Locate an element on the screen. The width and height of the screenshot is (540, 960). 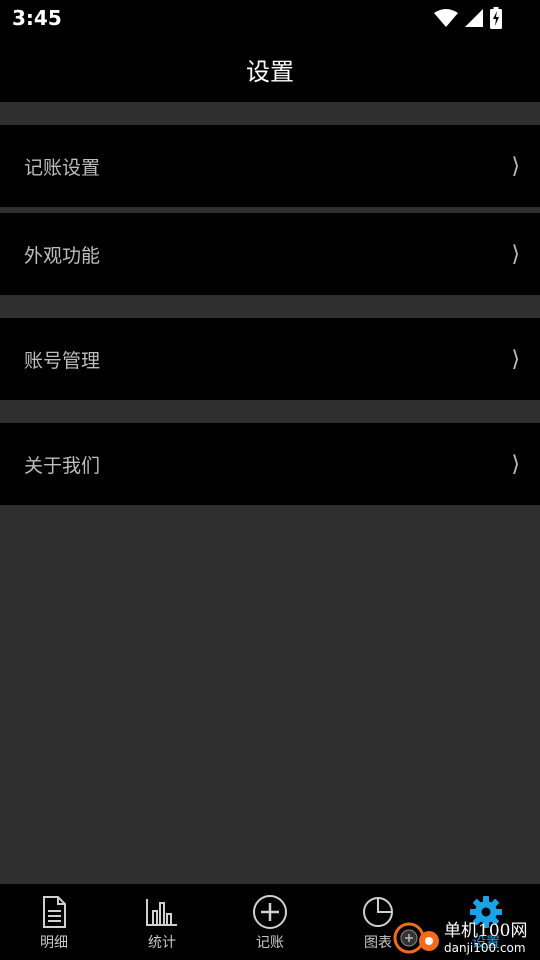
system-icons is located at coordinates (468, 18).